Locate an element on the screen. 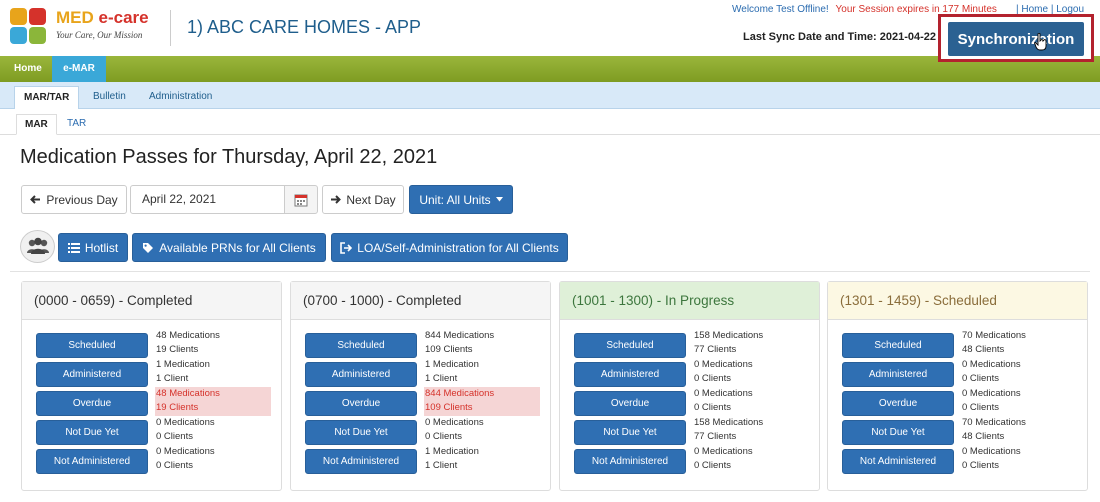  calendar-button is located at coordinates (301, 199).